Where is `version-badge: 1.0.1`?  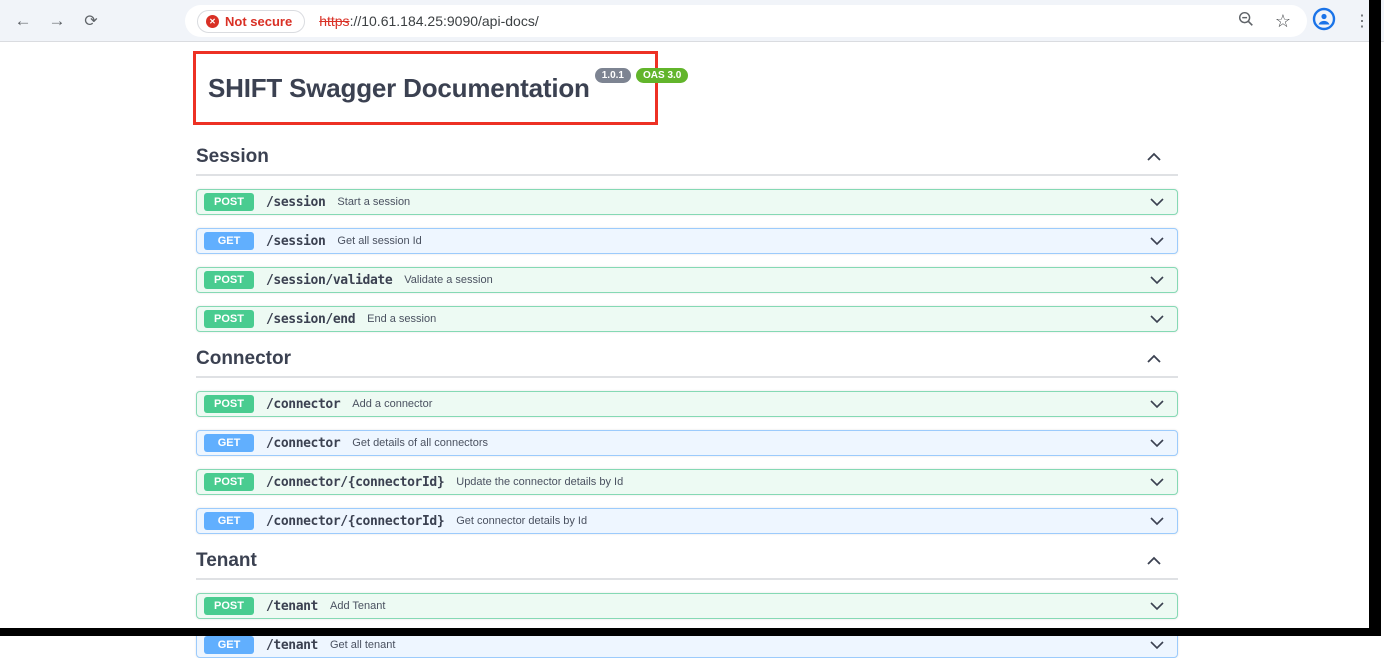
version-badge: 1.0.1 is located at coordinates (612, 75).